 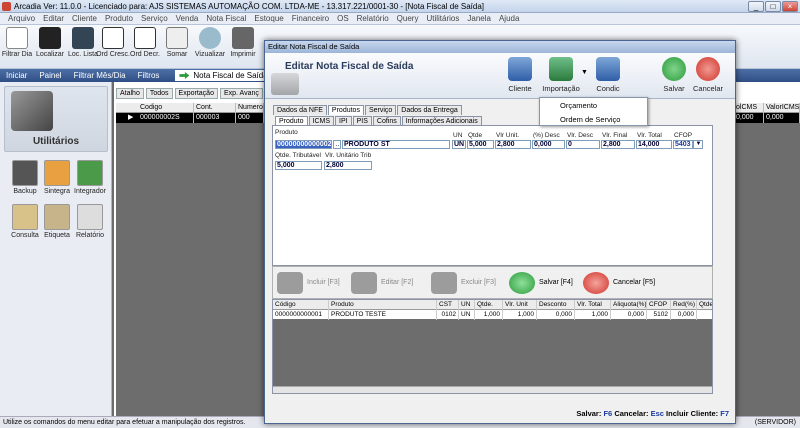 I want to click on loc-lista-button: Loc. Lista, so click(x=83, y=47).